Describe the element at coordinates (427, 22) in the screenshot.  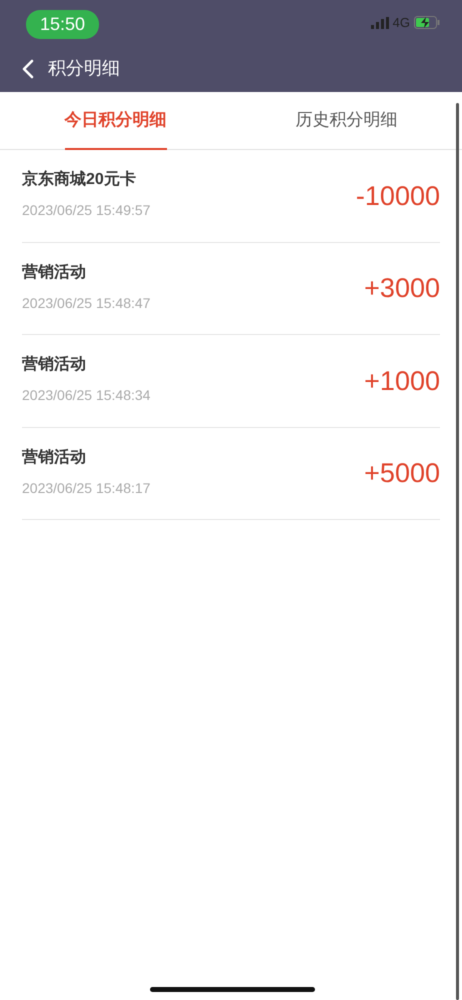
I see `battery-charging-icon` at that location.